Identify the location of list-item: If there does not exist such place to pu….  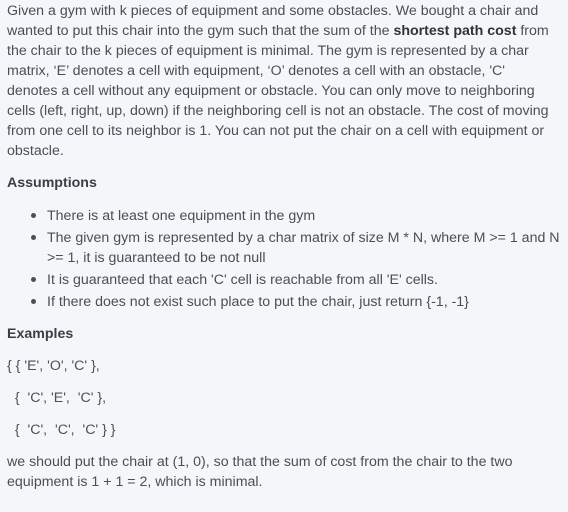
(294, 302).